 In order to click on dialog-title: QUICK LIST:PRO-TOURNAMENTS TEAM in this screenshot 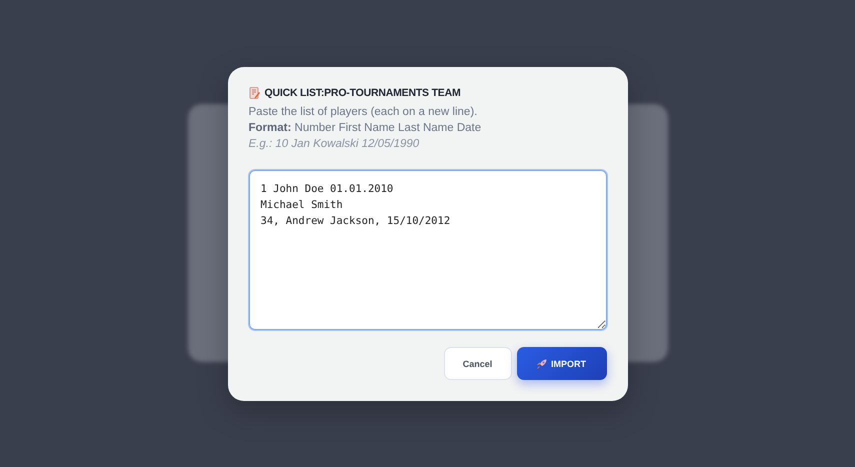, I will do `click(362, 93)`.